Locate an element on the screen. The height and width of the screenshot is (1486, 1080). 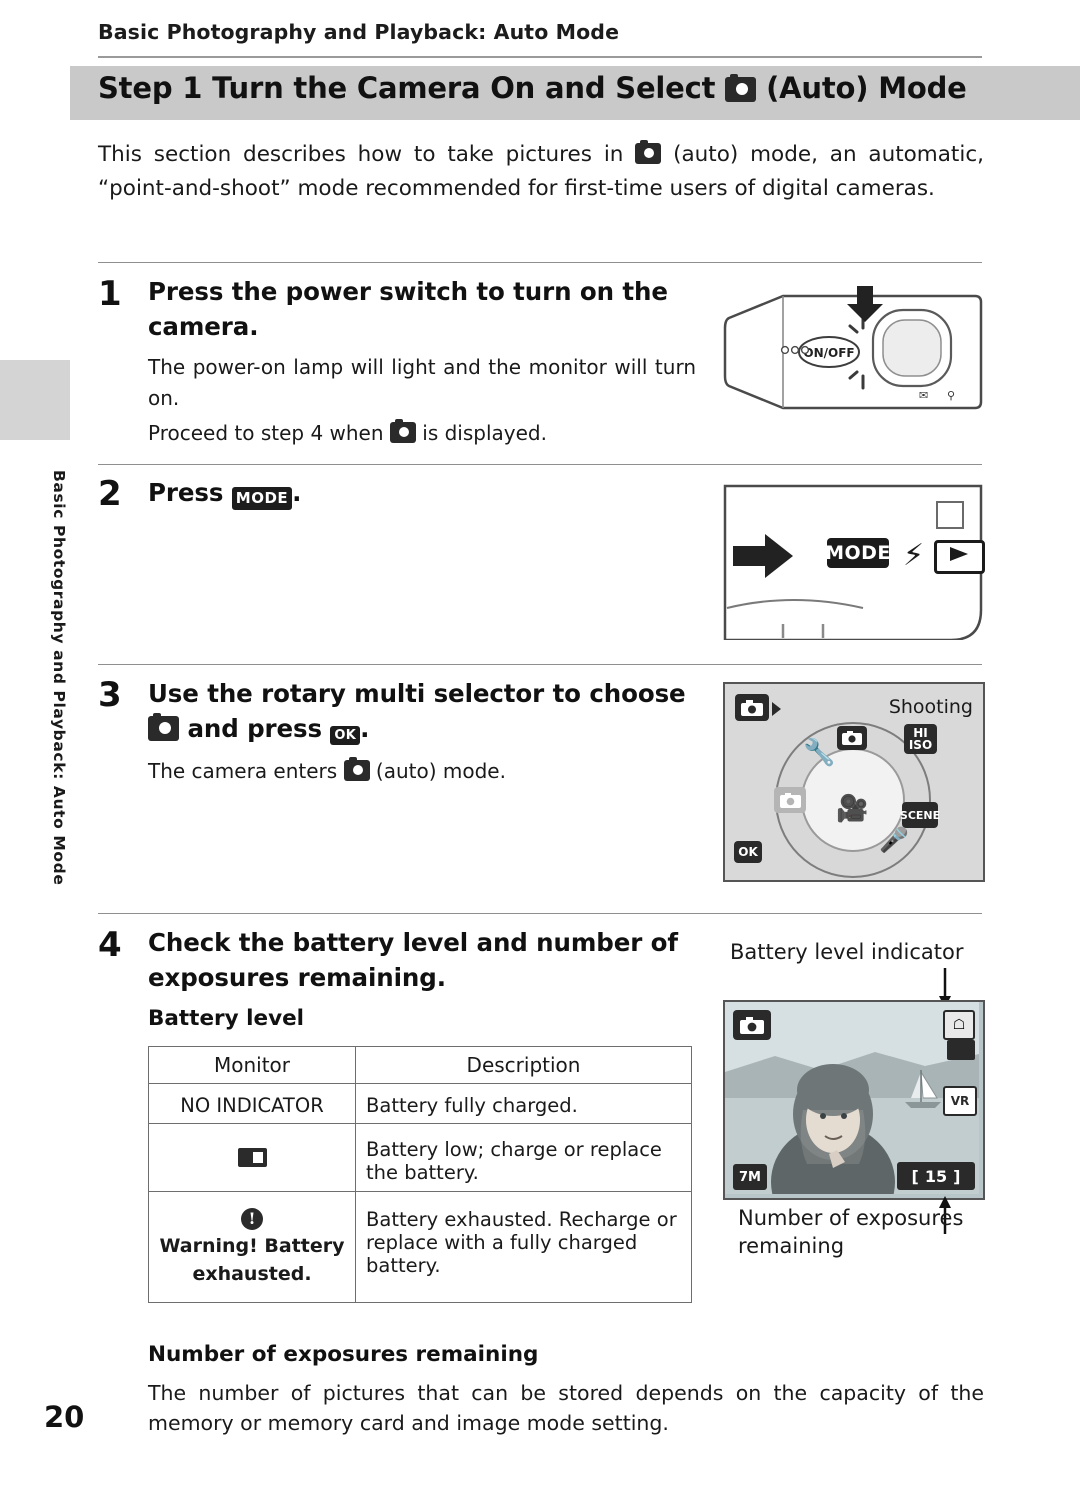
step-1-body-2-suffix: is displayed. is located at coordinates (484, 433).